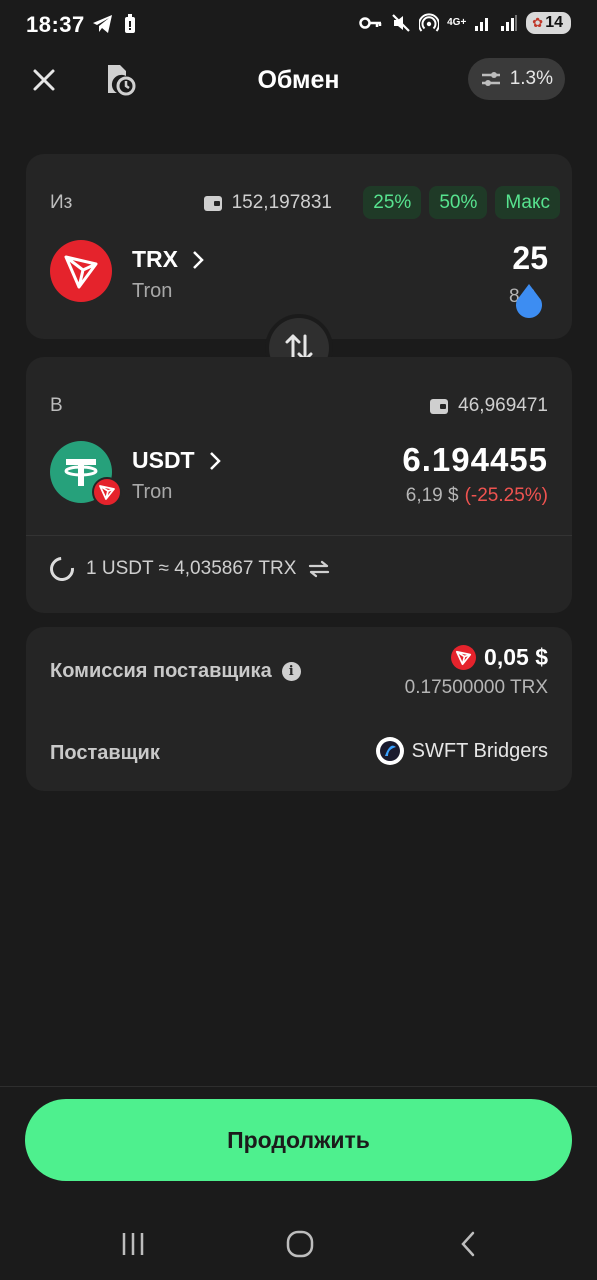  I want to click on provider-value: SWFT Bridgers, so click(461, 751).